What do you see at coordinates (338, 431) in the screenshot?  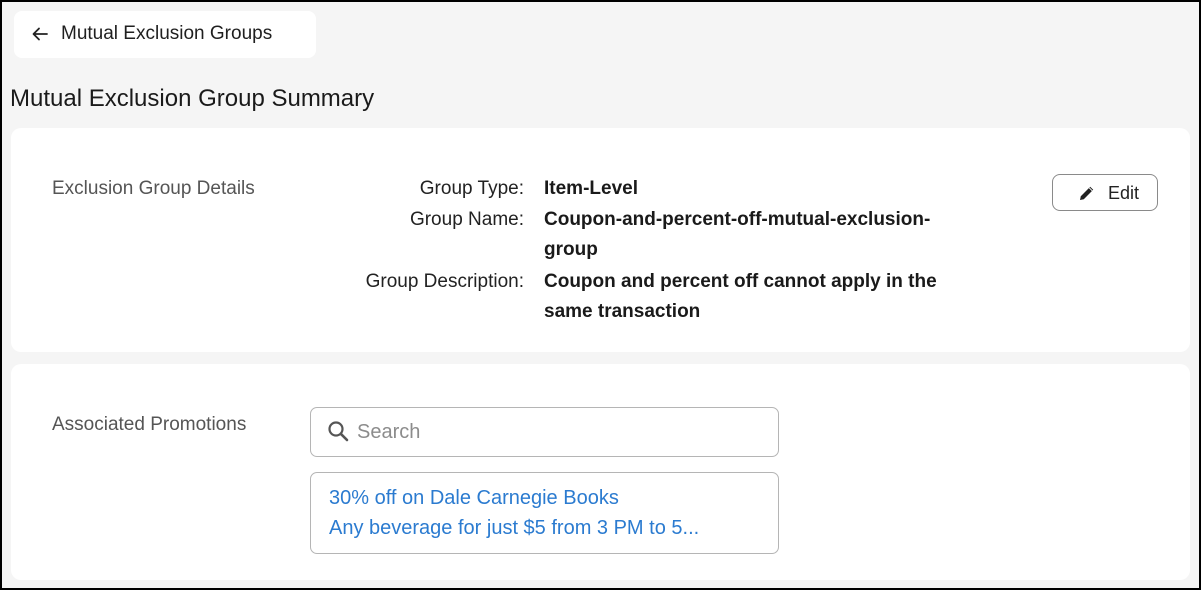 I see `search-icon` at bounding box center [338, 431].